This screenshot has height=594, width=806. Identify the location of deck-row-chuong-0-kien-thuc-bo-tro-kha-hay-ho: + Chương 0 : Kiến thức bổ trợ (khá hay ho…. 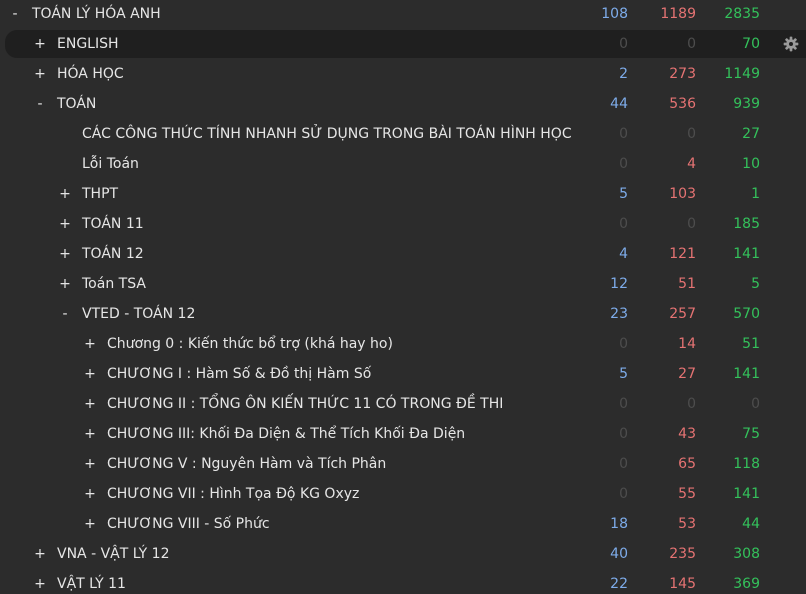
(403, 344).